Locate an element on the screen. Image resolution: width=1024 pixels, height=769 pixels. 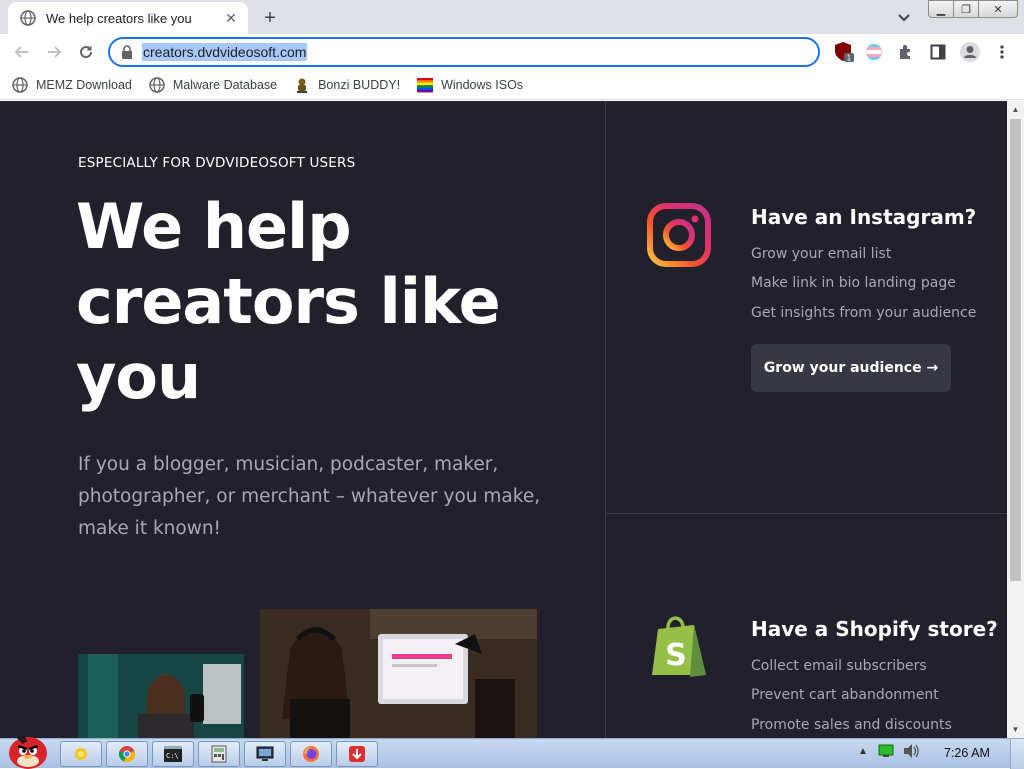
taskbar-cmd-button: C:\ is located at coordinates (173, 754).